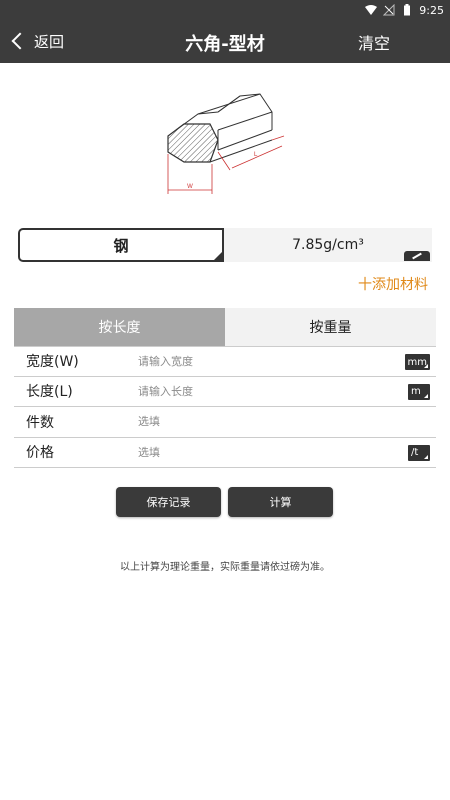 The width and height of the screenshot is (450, 800). I want to click on material-density-field: 7.85g/cm³, so click(328, 245).